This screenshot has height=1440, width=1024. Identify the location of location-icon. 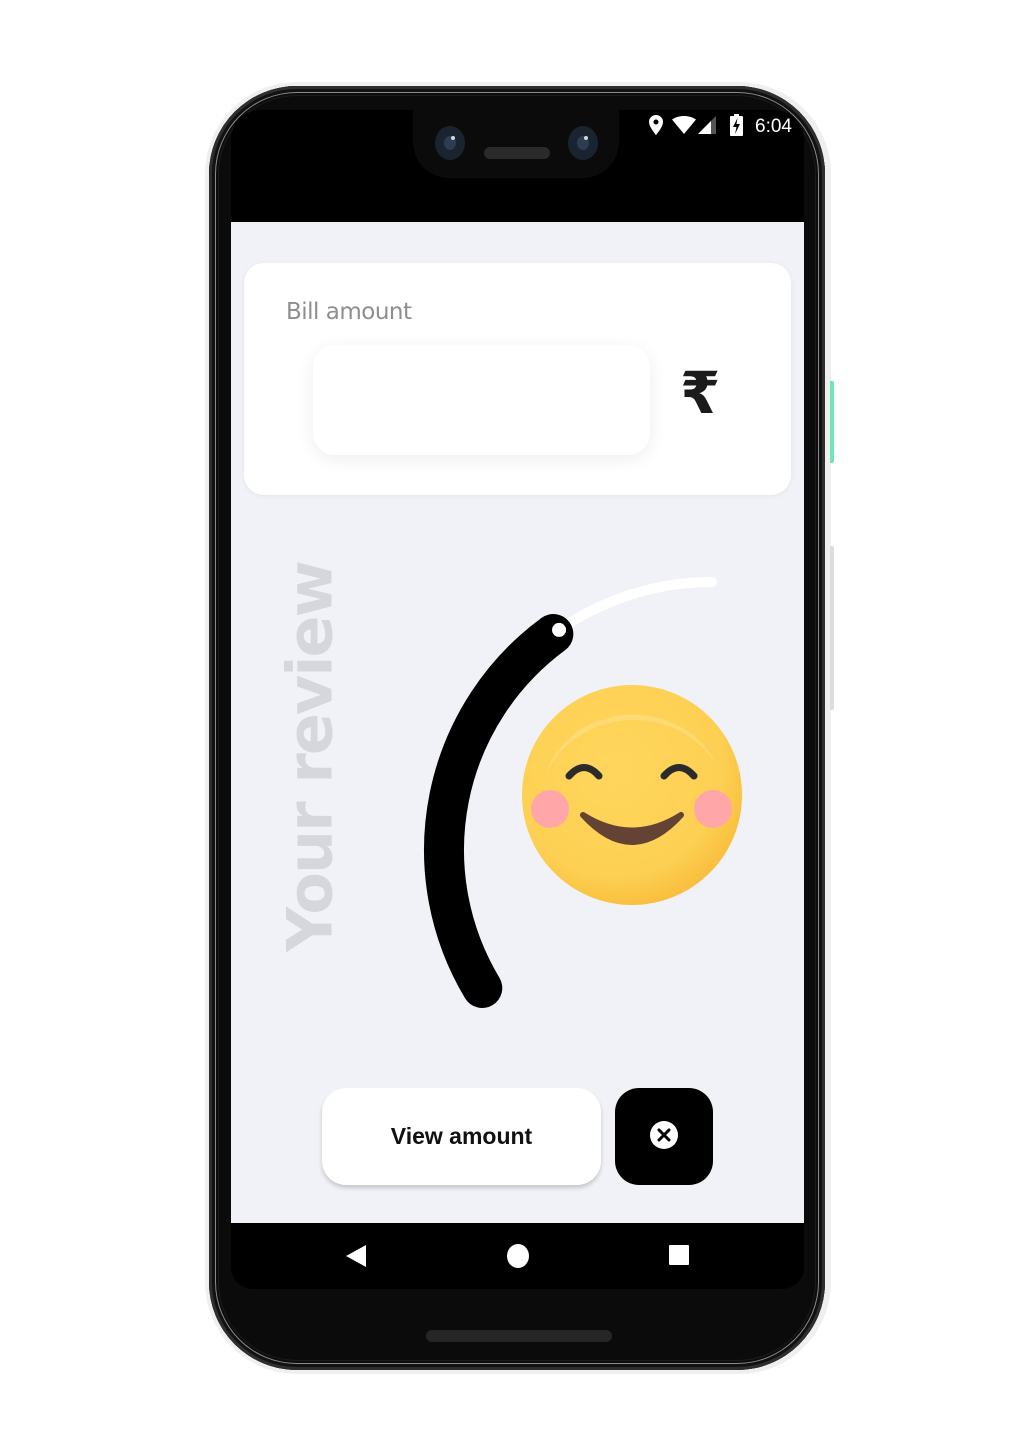
(656, 127).